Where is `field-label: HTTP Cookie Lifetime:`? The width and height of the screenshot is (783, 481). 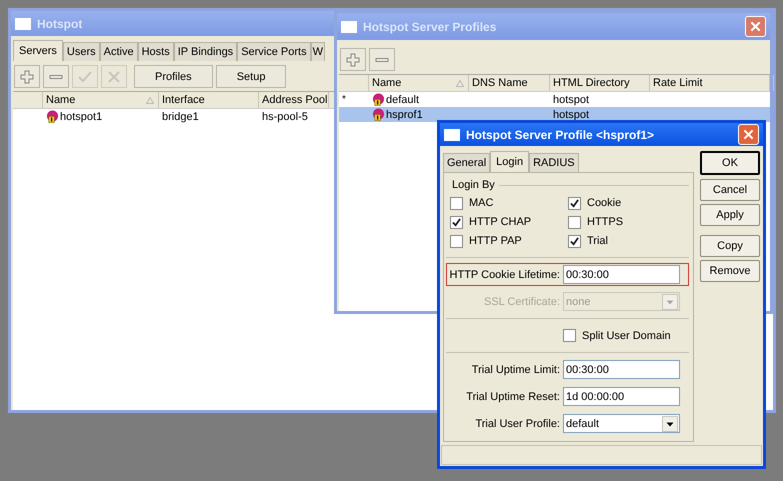
field-label: HTTP Cookie Lifetime: is located at coordinates (504, 274).